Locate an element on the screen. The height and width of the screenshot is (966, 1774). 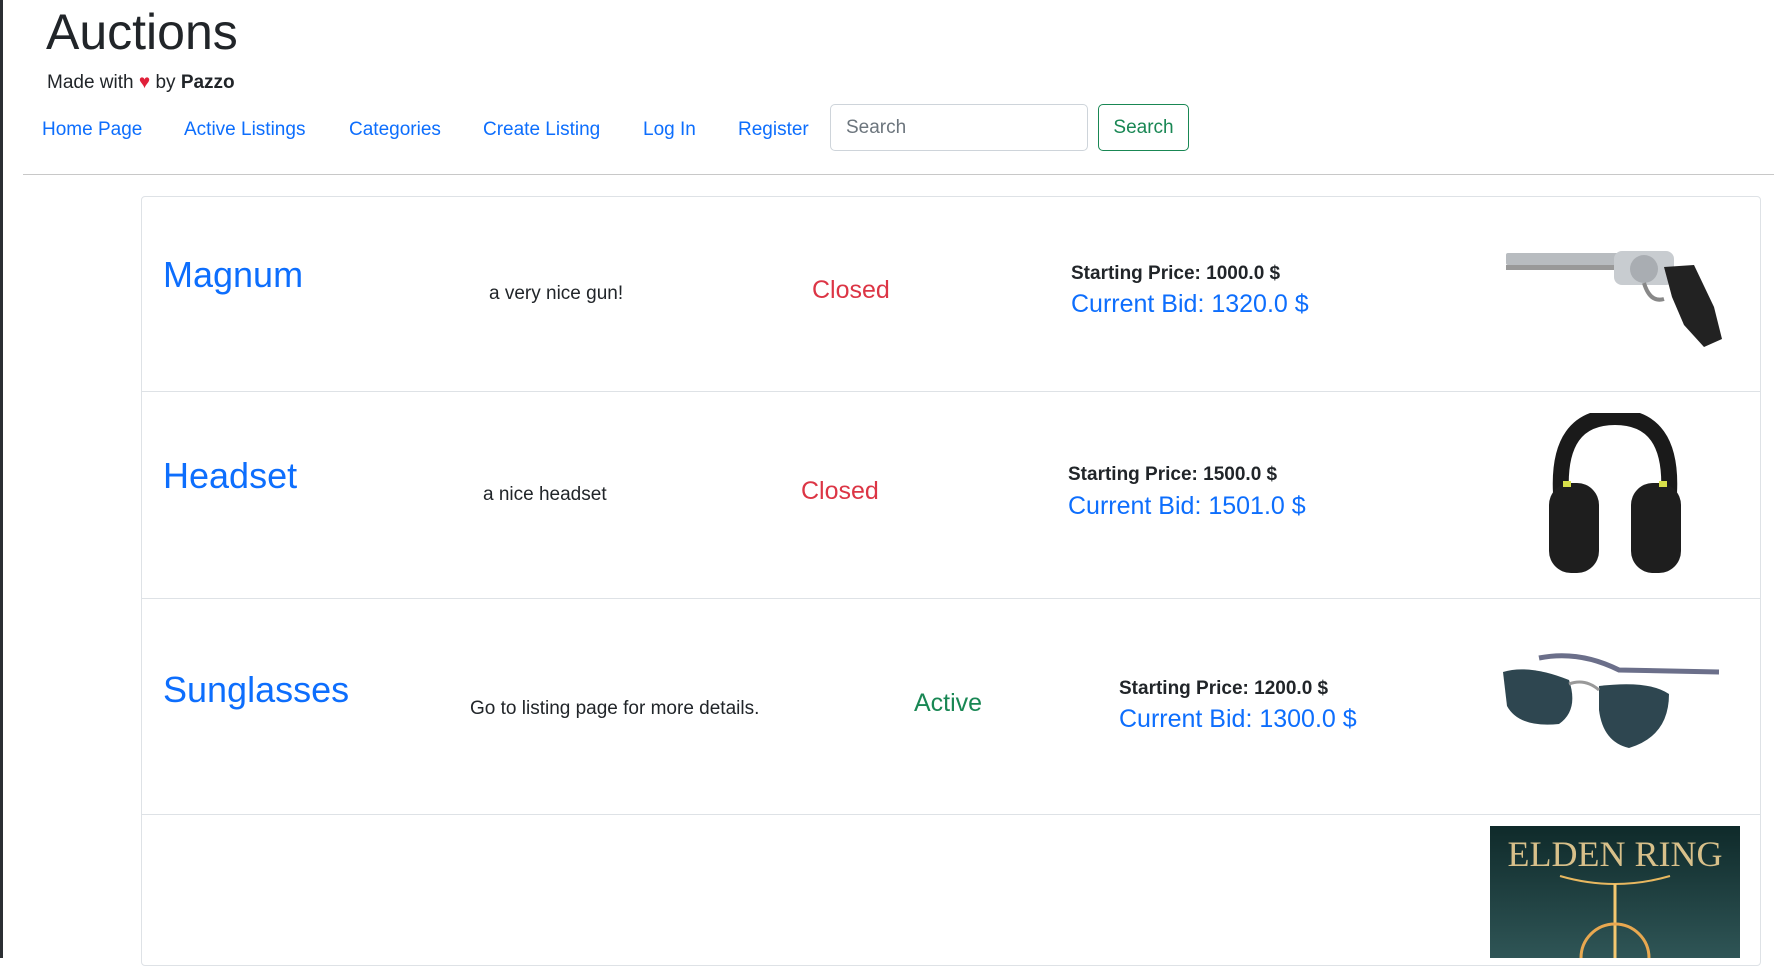
starting-price: Starting Price: 1500.0 $ is located at coordinates (1173, 474).